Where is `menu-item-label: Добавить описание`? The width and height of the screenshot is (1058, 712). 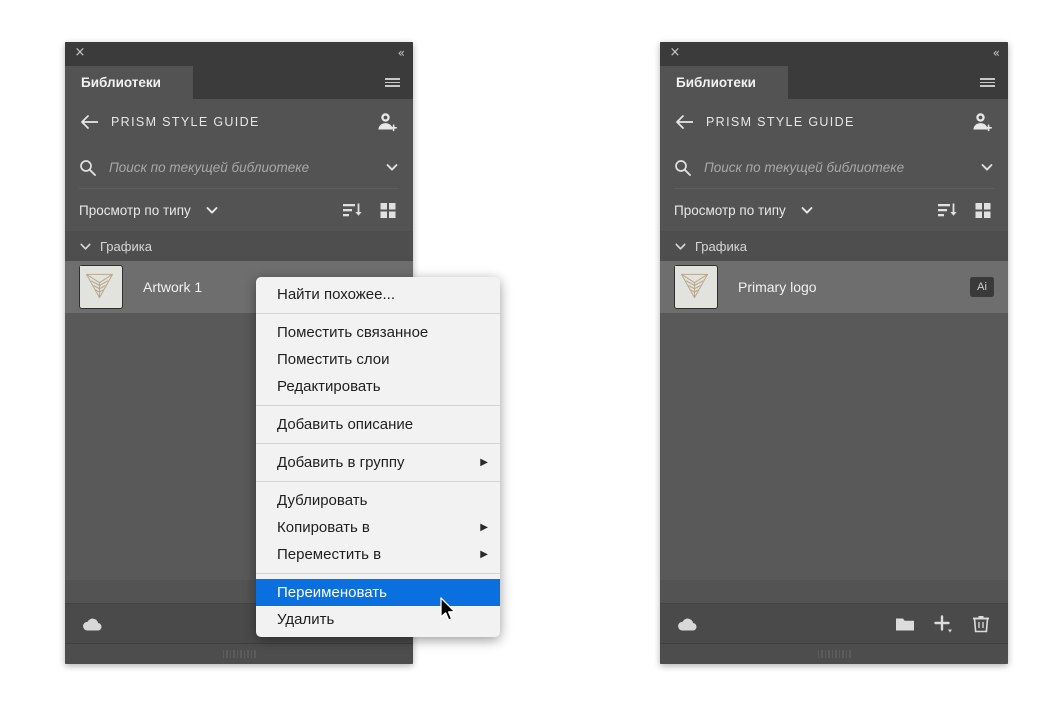
menu-item-label: Добавить описание is located at coordinates (345, 424).